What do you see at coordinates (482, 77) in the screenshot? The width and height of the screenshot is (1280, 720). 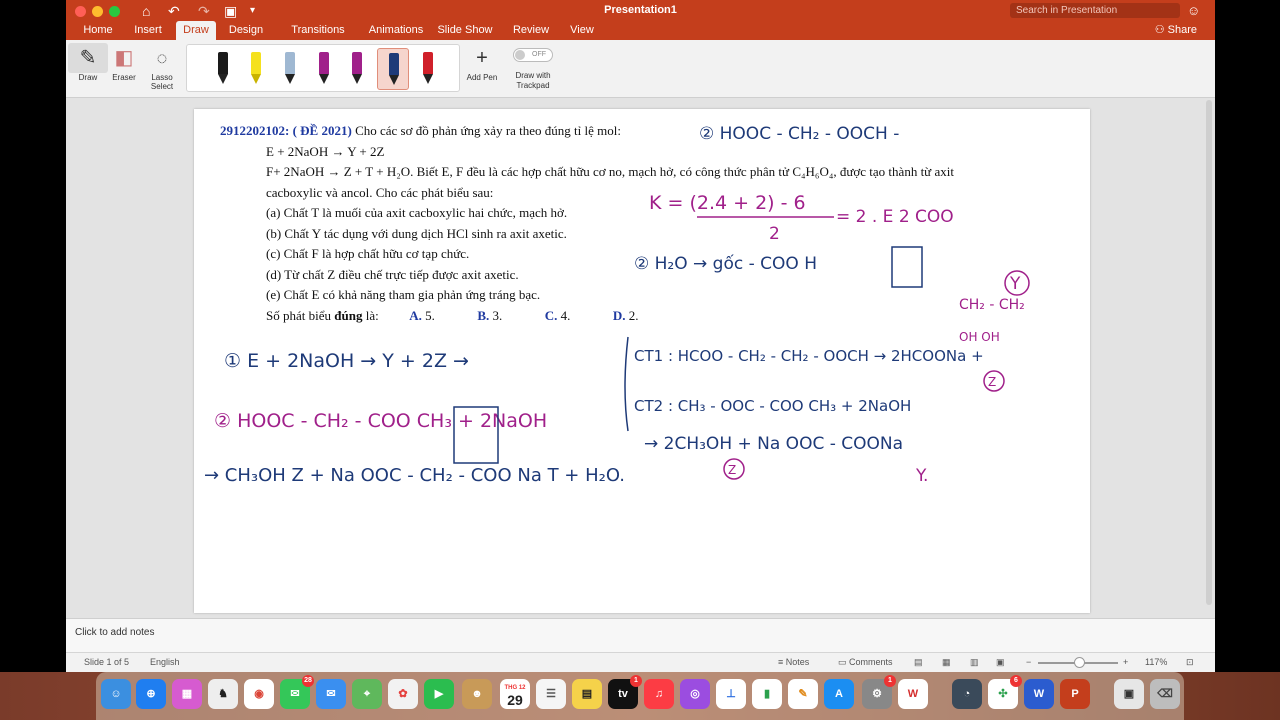 I see `add-pen-label: Add Pen` at bounding box center [482, 77].